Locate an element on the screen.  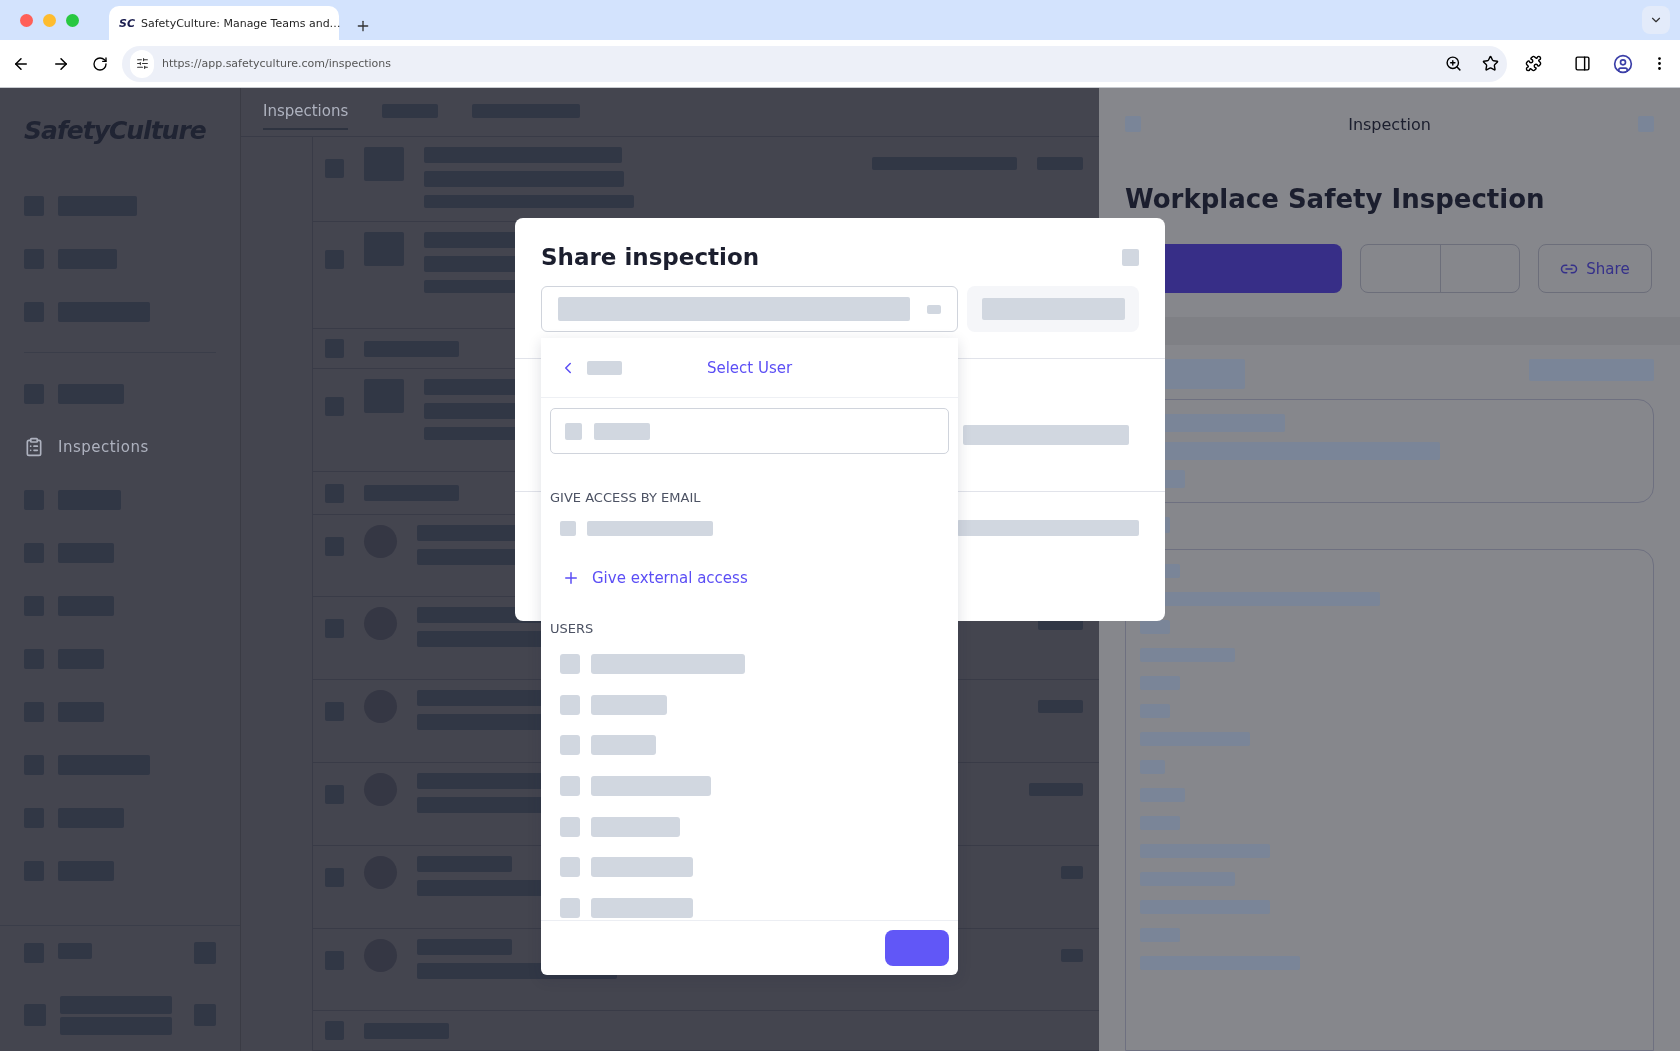
bookmark-star-icon is located at coordinates (1490, 63).